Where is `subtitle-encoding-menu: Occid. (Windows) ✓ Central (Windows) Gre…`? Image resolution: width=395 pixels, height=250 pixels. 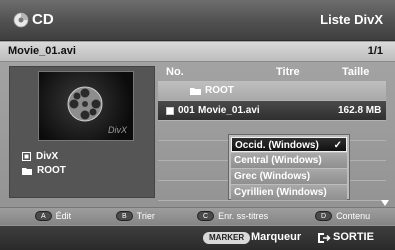
subtitle-encoding-menu: Occid. (Windows) ✓ Central (Windows) Gre… is located at coordinates (289, 167).